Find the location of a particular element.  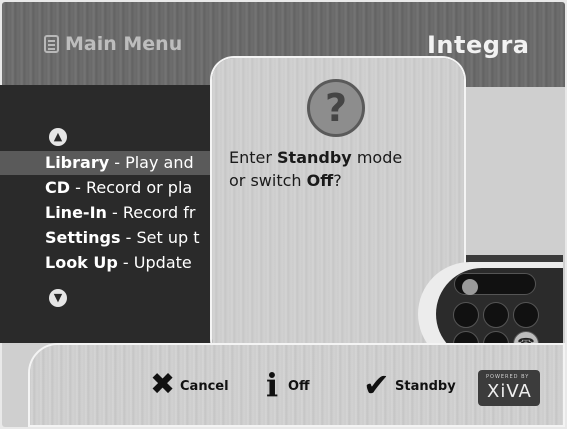

menu-item-name: Settings is located at coordinates (83, 237).